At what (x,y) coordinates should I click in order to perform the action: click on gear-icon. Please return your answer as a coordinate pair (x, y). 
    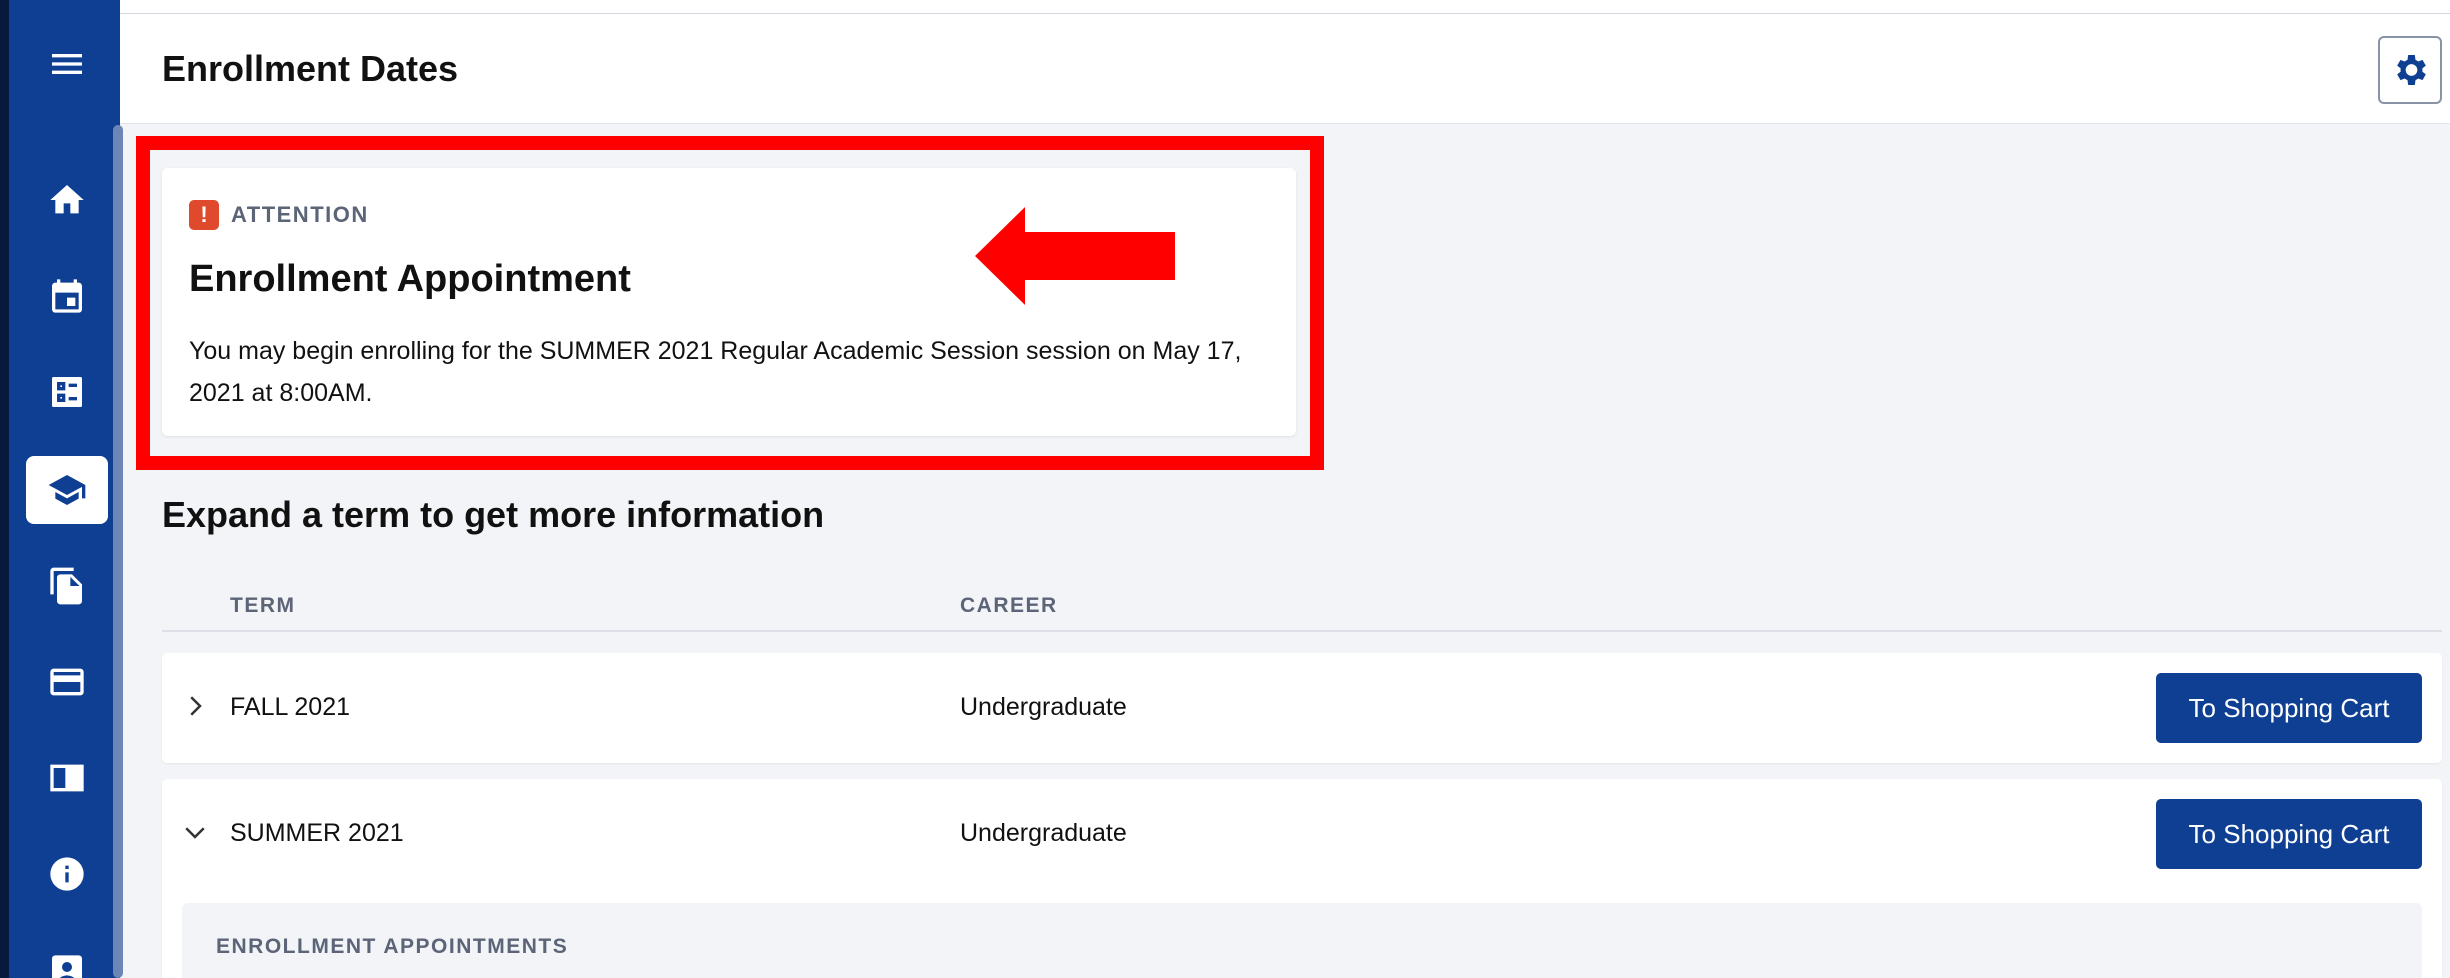
    Looking at the image, I should click on (2411, 70).